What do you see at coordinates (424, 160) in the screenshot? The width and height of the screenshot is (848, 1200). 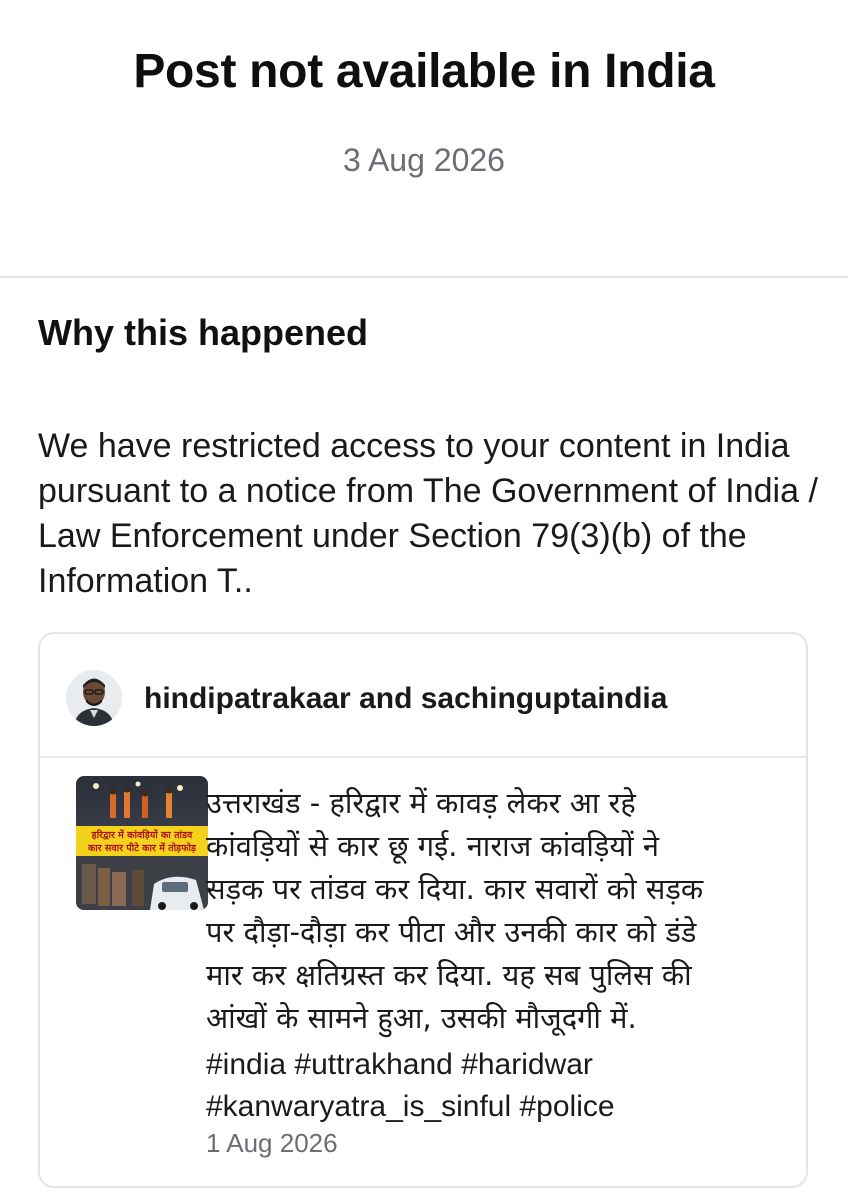 I see `notice-date: 3 Aug 2026` at bounding box center [424, 160].